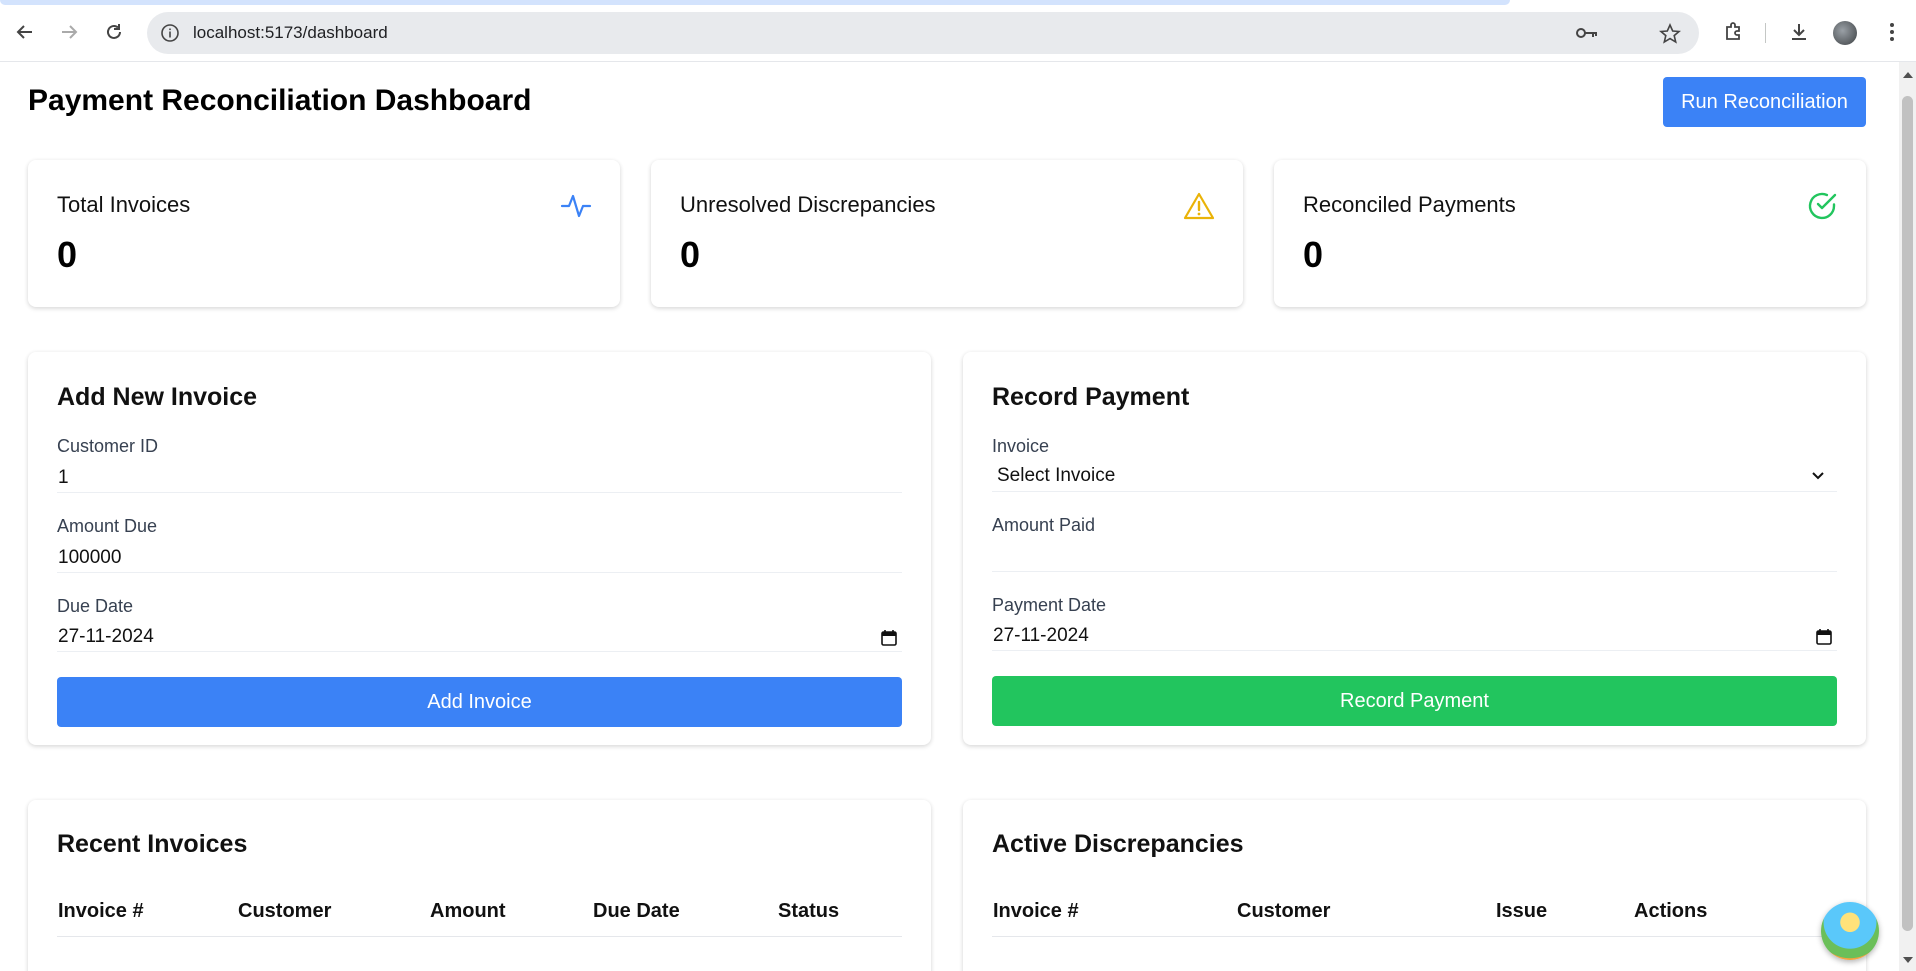 This screenshot has height=971, width=1916. I want to click on column-header: Status, so click(808, 911).